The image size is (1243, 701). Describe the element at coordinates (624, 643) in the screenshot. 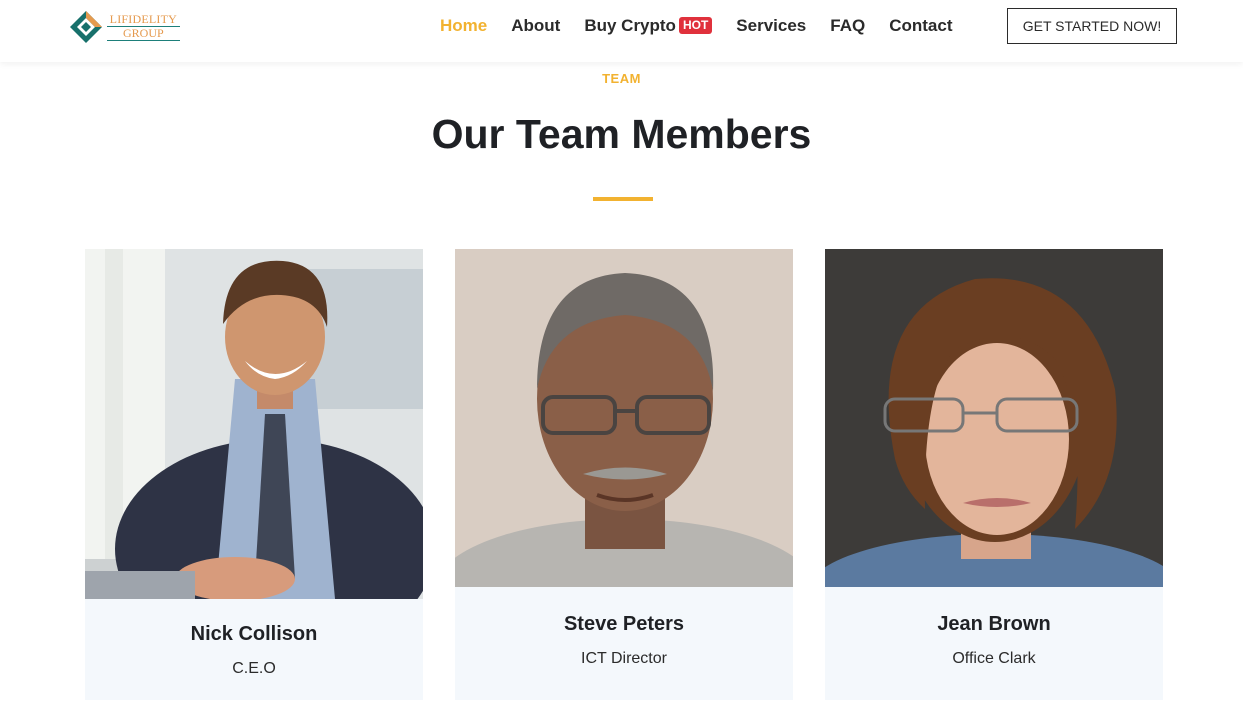

I see `team-info: Steve Peters ICT Director` at that location.